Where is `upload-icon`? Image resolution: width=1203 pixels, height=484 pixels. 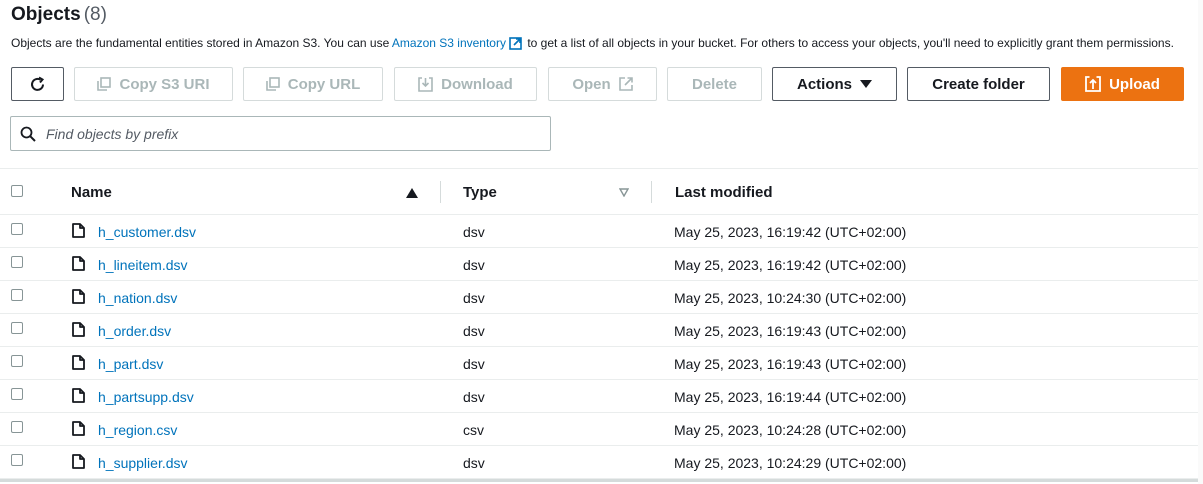 upload-icon is located at coordinates (1093, 84).